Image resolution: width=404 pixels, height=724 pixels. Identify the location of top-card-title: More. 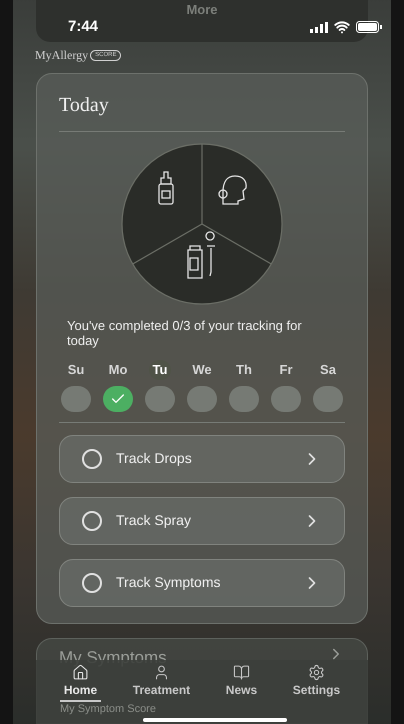
(202, 10).